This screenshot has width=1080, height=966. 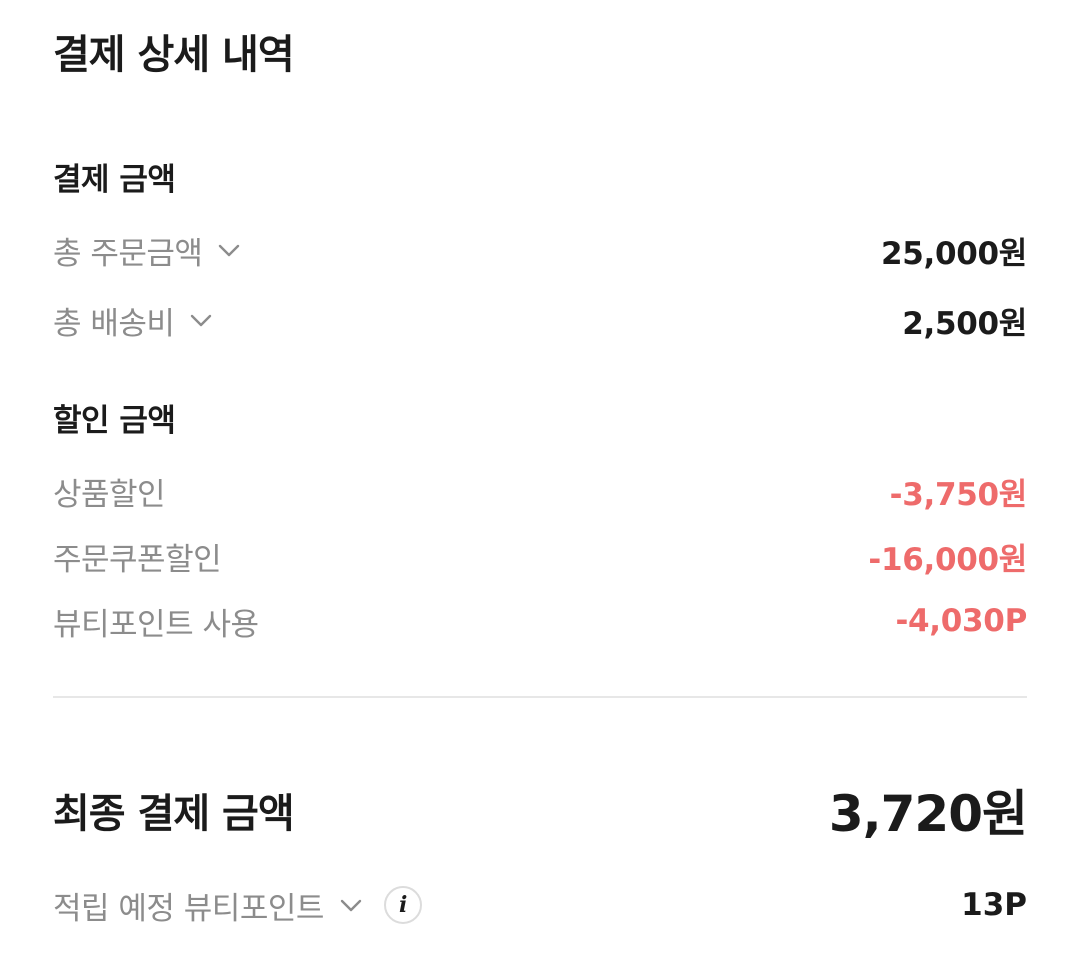 What do you see at coordinates (540, 905) in the screenshot?
I see `expected-points-row: 적립 예정 뷰티포인트 i 13P` at bounding box center [540, 905].